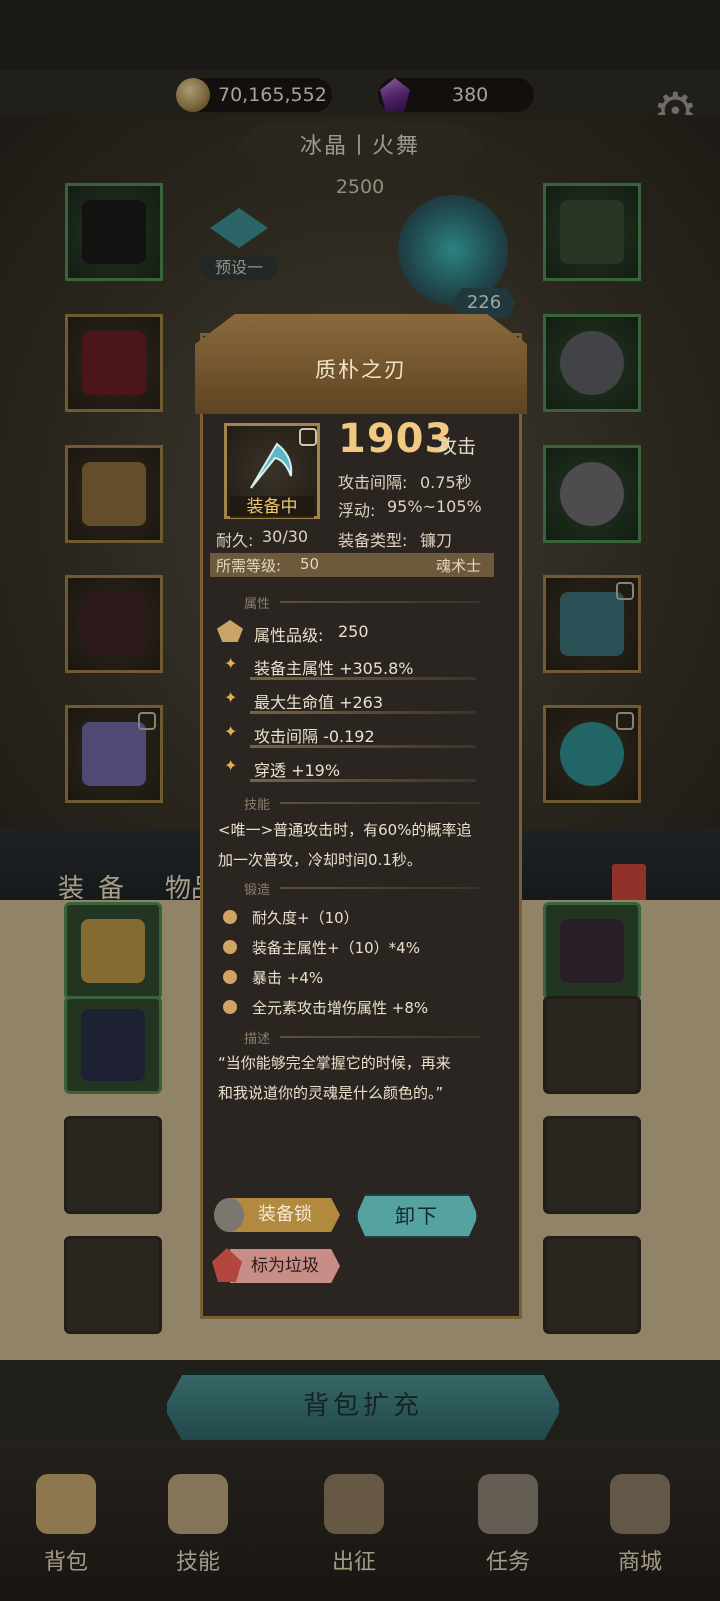  I want to click on section-attributes: 属性, so click(257, 604).